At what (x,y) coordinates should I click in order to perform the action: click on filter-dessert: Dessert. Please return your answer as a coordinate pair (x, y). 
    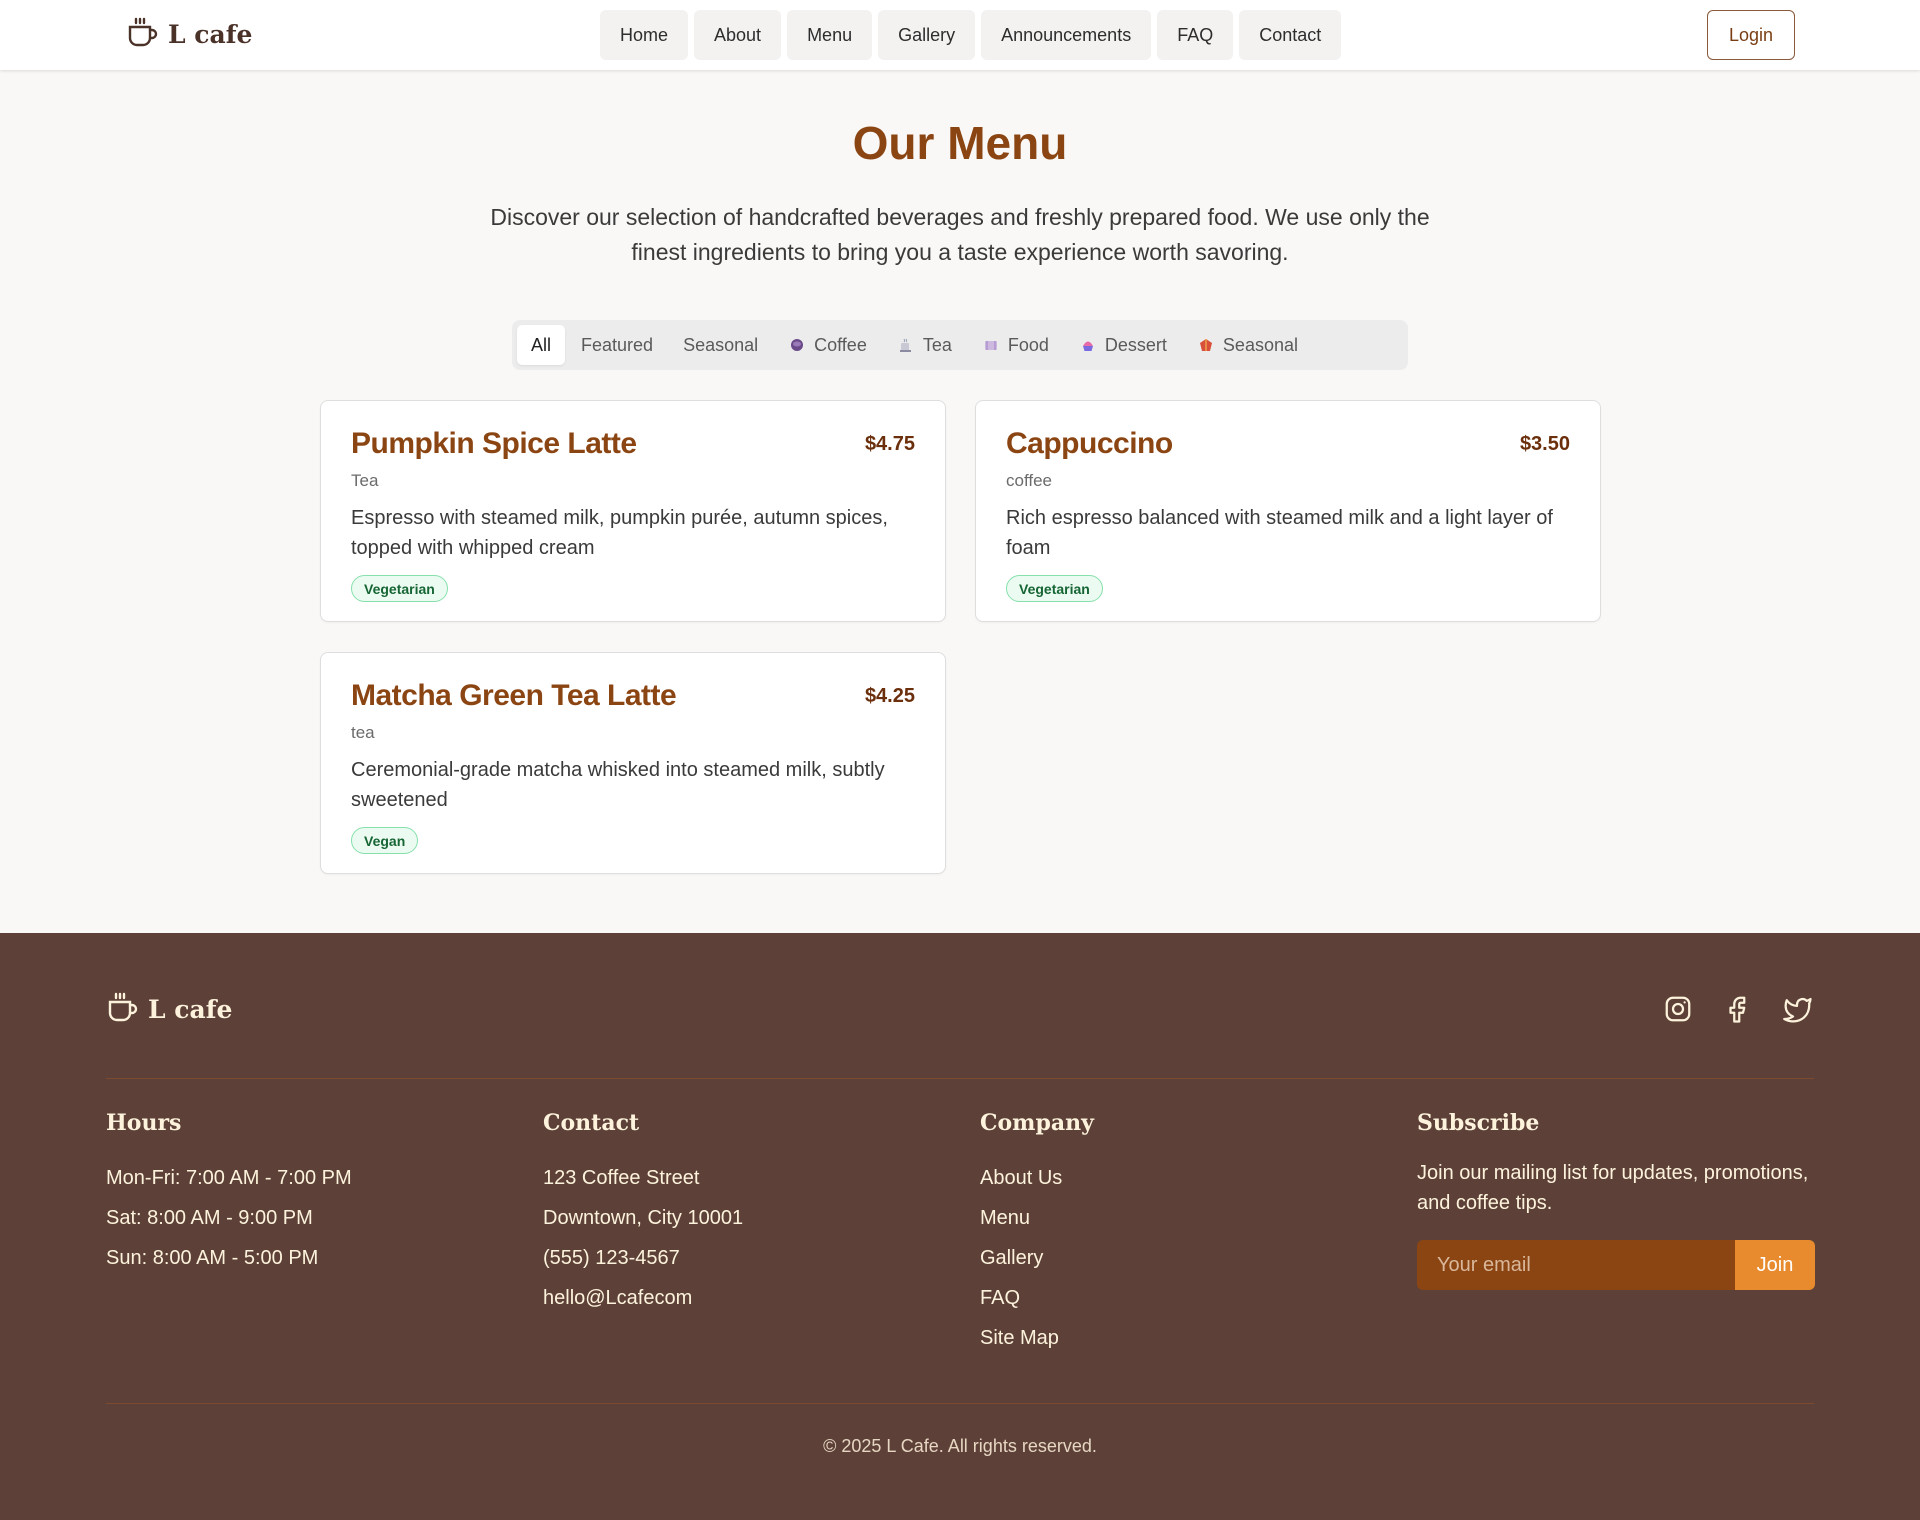
    Looking at the image, I should click on (1123, 345).